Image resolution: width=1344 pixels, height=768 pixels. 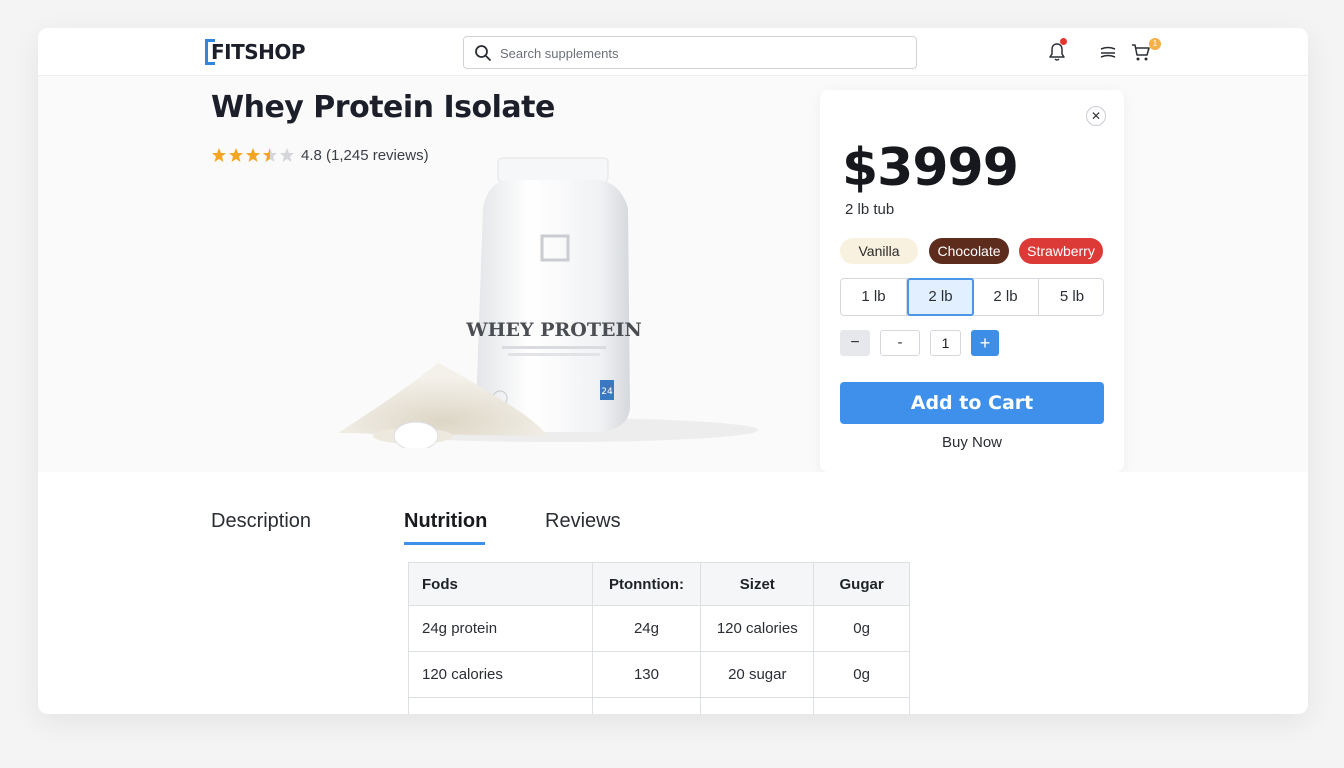 What do you see at coordinates (945, 343) in the screenshot?
I see `quantity-input: 1` at bounding box center [945, 343].